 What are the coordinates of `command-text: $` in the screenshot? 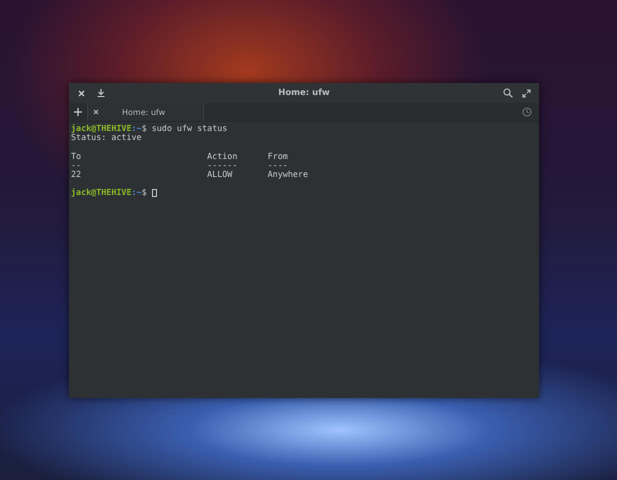 It's located at (145, 193).